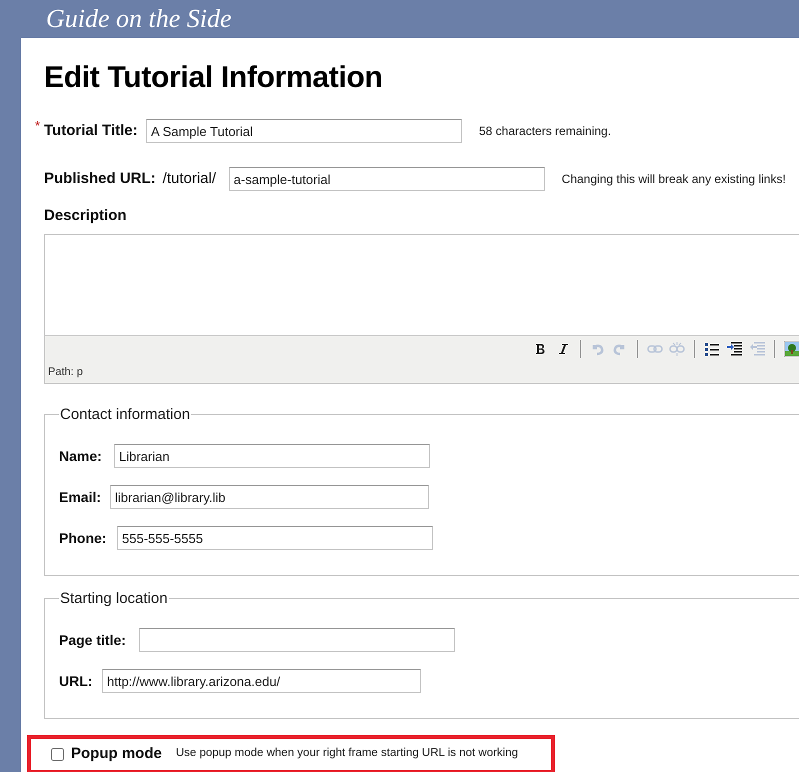  What do you see at coordinates (674, 179) in the screenshot?
I see `warning-text: Changing this will break any existing links!` at bounding box center [674, 179].